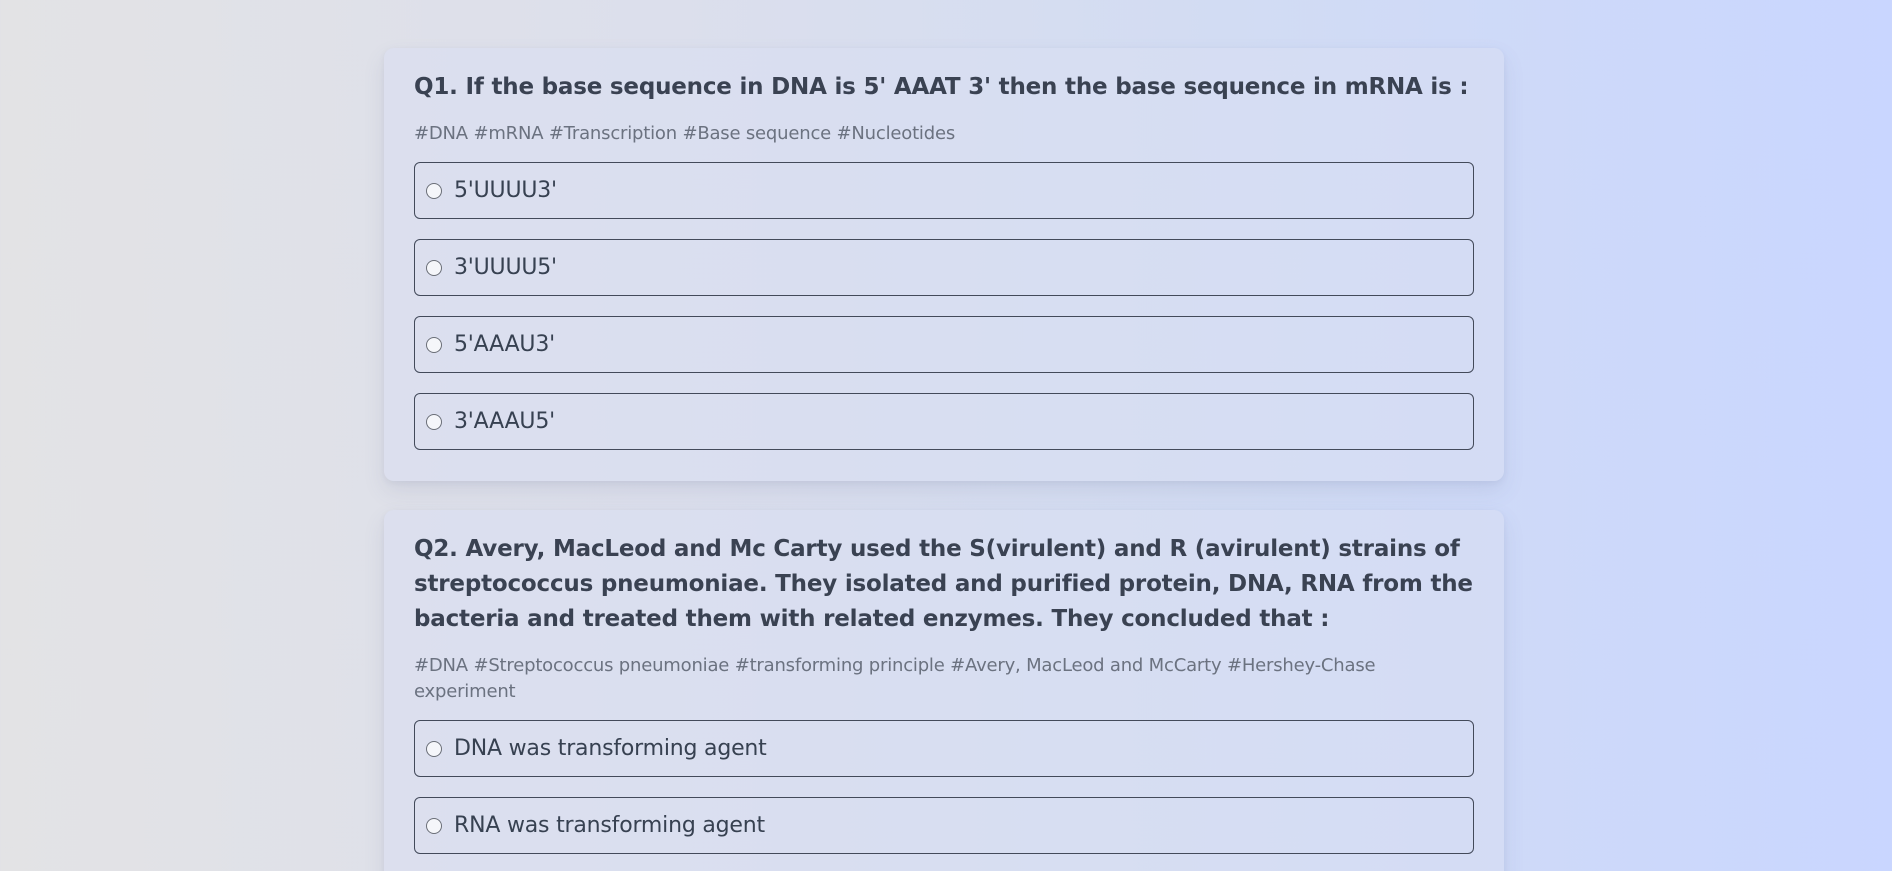 This screenshot has width=1892, height=871. What do you see at coordinates (505, 267) in the screenshot?
I see `option-label: 3'UUUU5'` at bounding box center [505, 267].